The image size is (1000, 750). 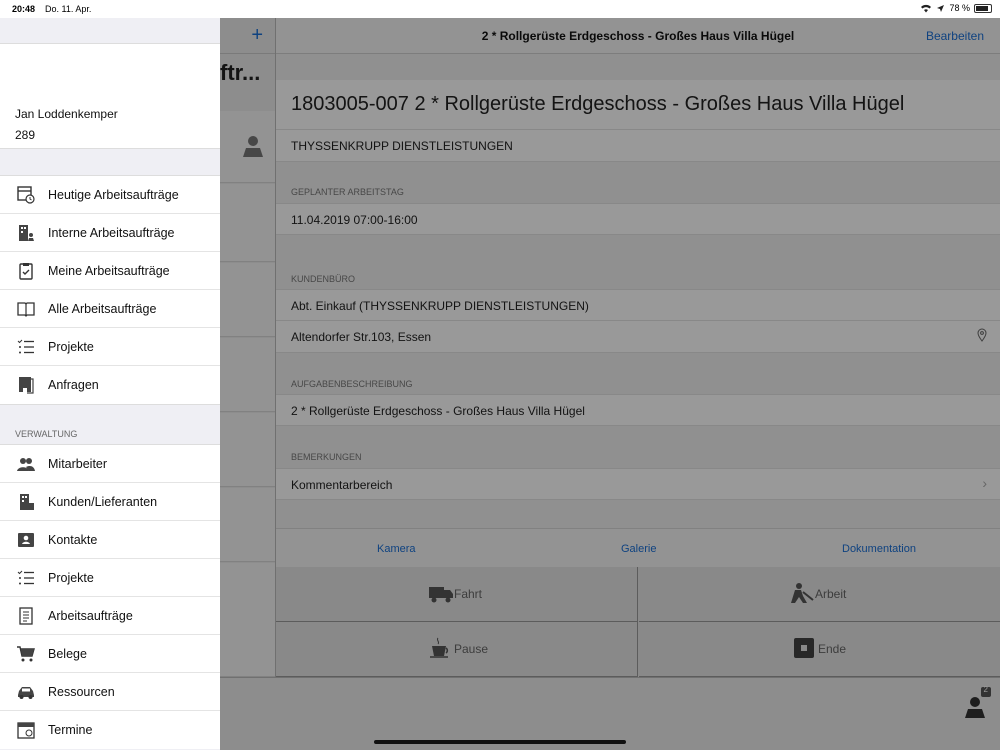 I want to click on menu-item-resources: Ressourcen, so click(x=110, y=692).